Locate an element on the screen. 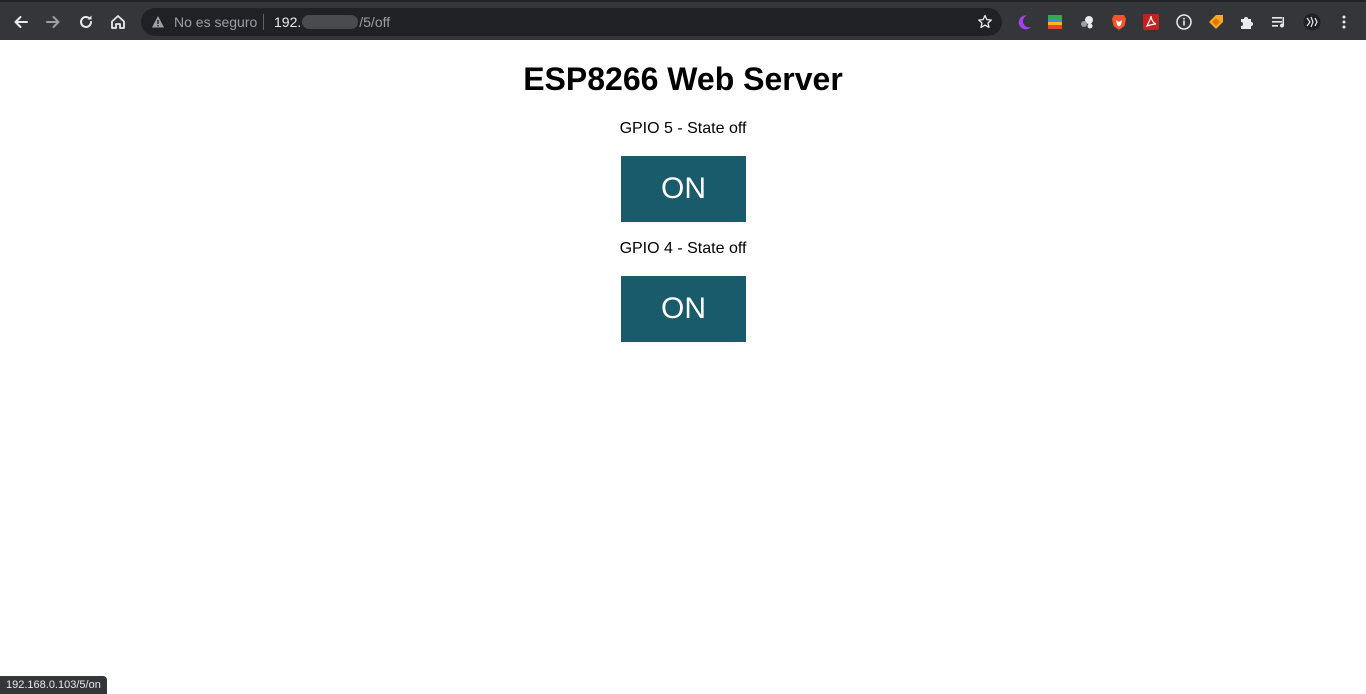 The width and height of the screenshot is (1366, 694). info-circle-icon is located at coordinates (1184, 22).